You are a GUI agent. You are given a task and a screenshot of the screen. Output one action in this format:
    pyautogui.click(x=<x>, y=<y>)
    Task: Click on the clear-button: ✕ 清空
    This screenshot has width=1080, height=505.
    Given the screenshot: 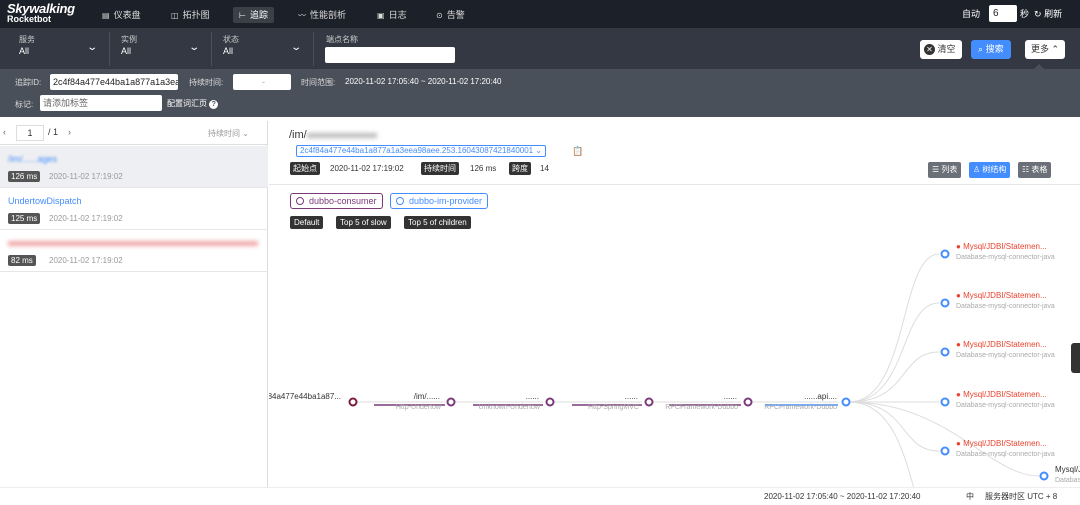 What is the action you would take?
    pyautogui.click(x=941, y=49)
    